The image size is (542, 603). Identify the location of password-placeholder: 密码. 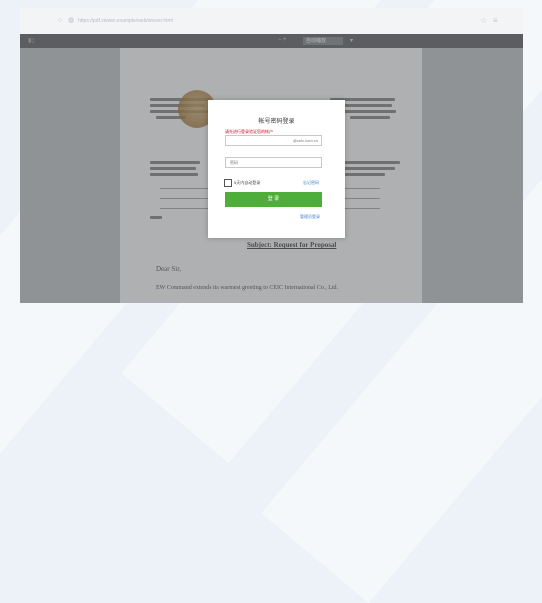
(234, 162).